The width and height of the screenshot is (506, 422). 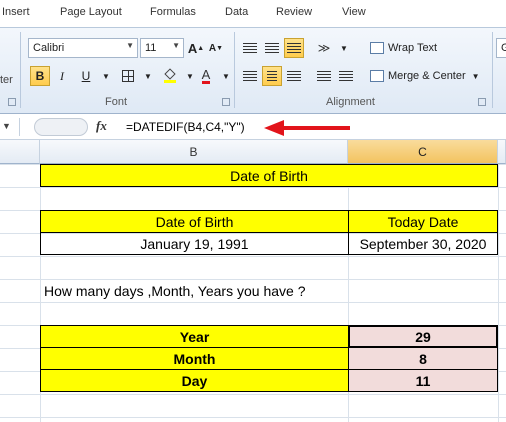 I want to click on merge-center-button: Merge & Center ▼, so click(x=425, y=76).